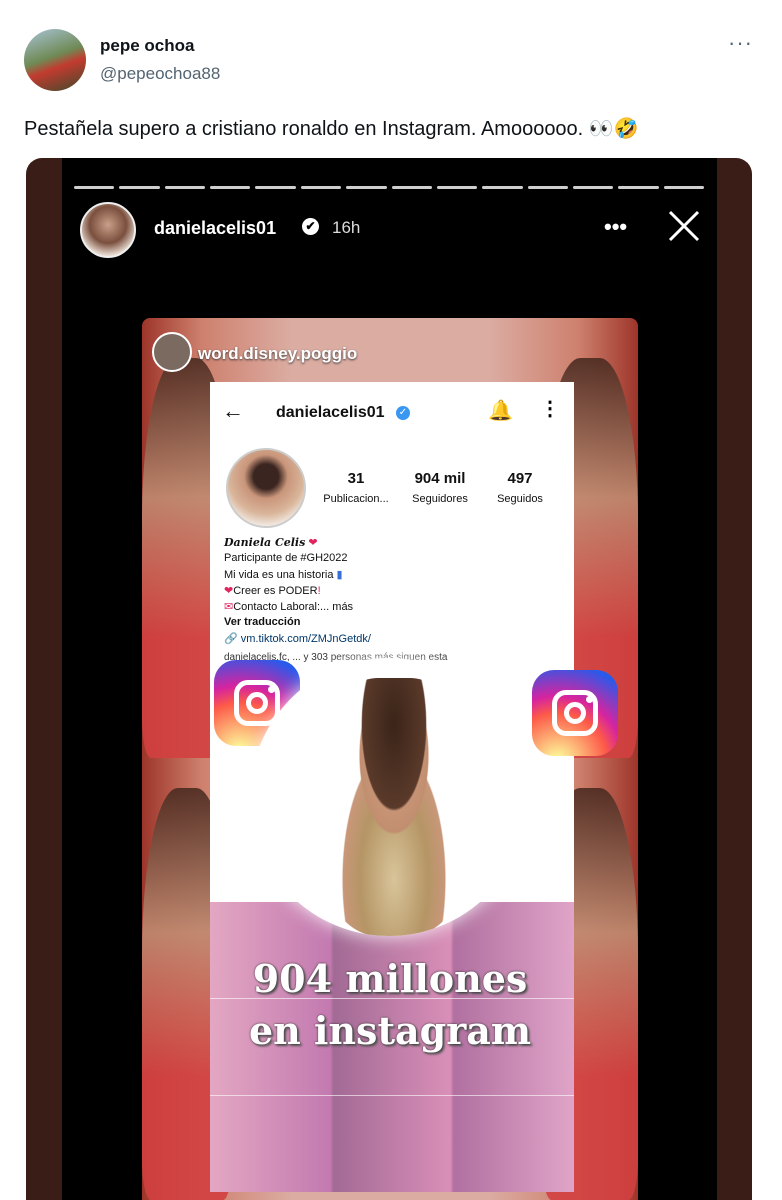 Image resolution: width=782 pixels, height=1200 pixels. I want to click on bell-icon: 🔔, so click(500, 411).